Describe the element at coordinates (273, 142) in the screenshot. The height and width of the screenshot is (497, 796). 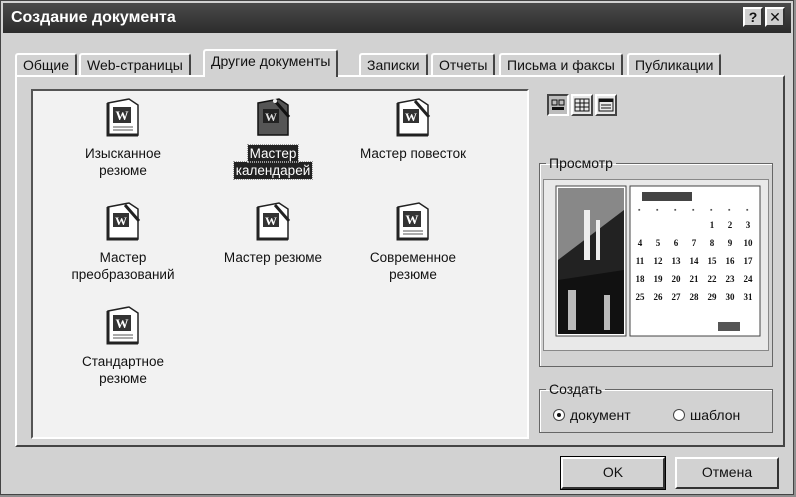
I see `template-item-calendar-wizard: W Мастер календарей` at that location.